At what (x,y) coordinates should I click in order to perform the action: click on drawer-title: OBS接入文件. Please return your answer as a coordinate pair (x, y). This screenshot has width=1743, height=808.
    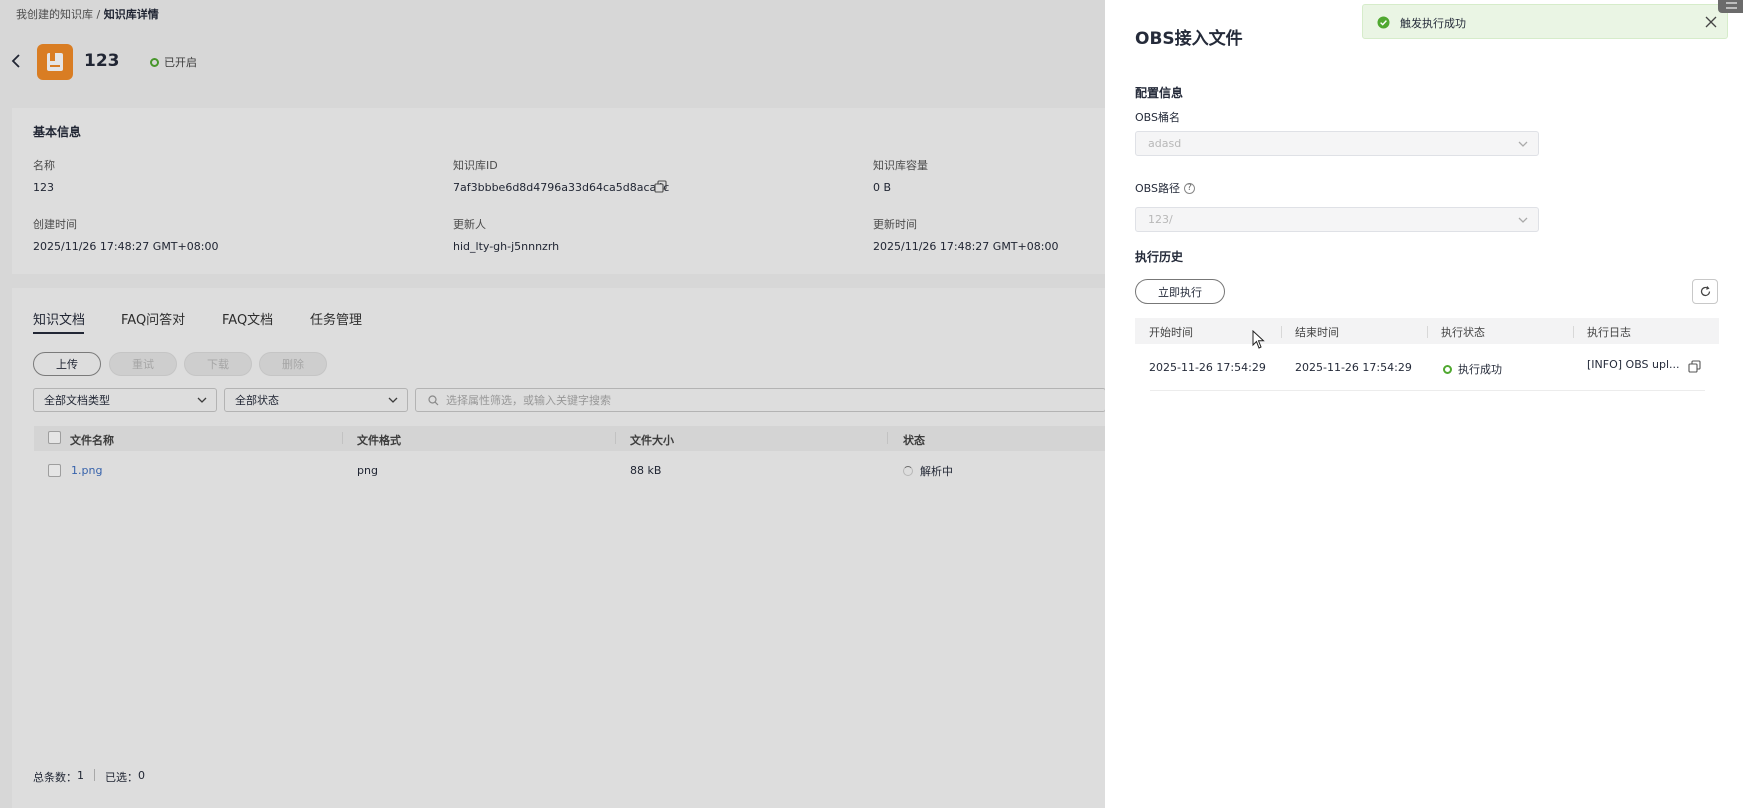
    Looking at the image, I should click on (1189, 39).